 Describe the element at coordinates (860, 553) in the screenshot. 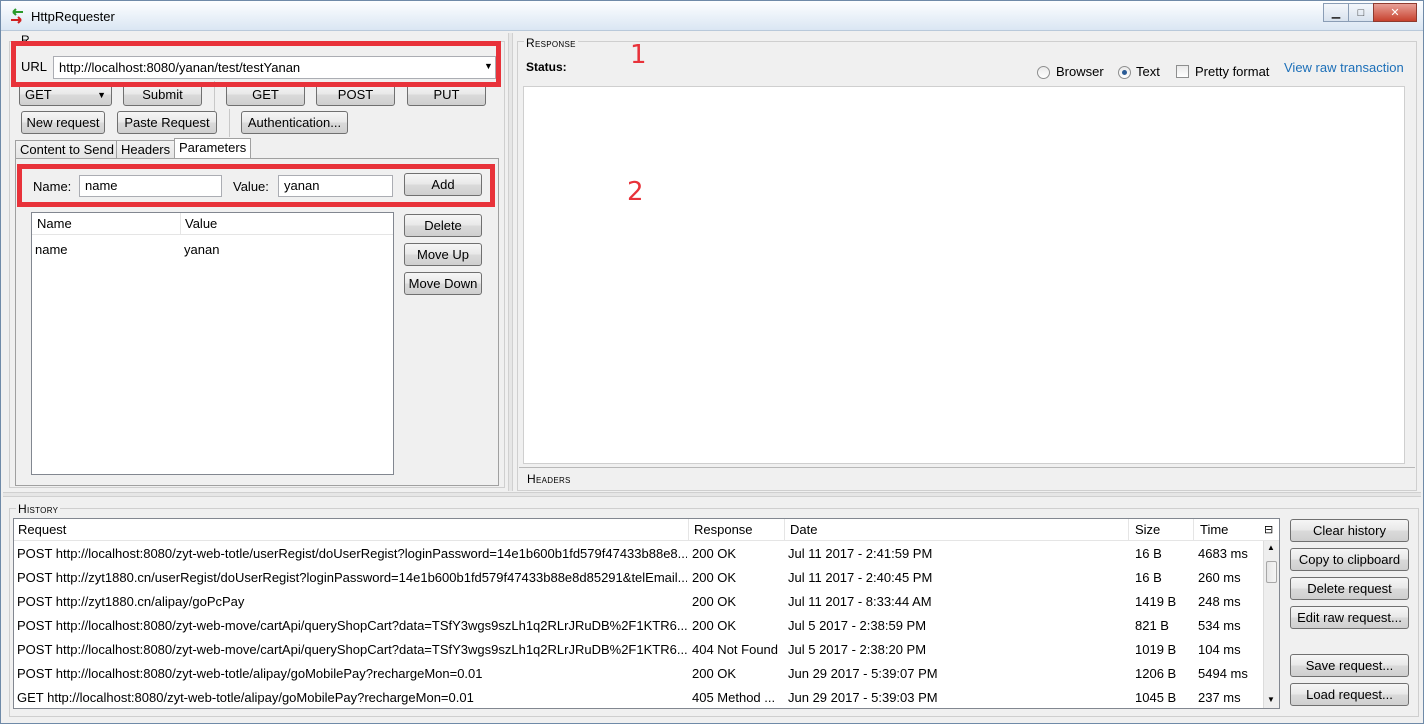

I see `history-row-date: Jul 11 2017 - 2:41:59 PM` at that location.